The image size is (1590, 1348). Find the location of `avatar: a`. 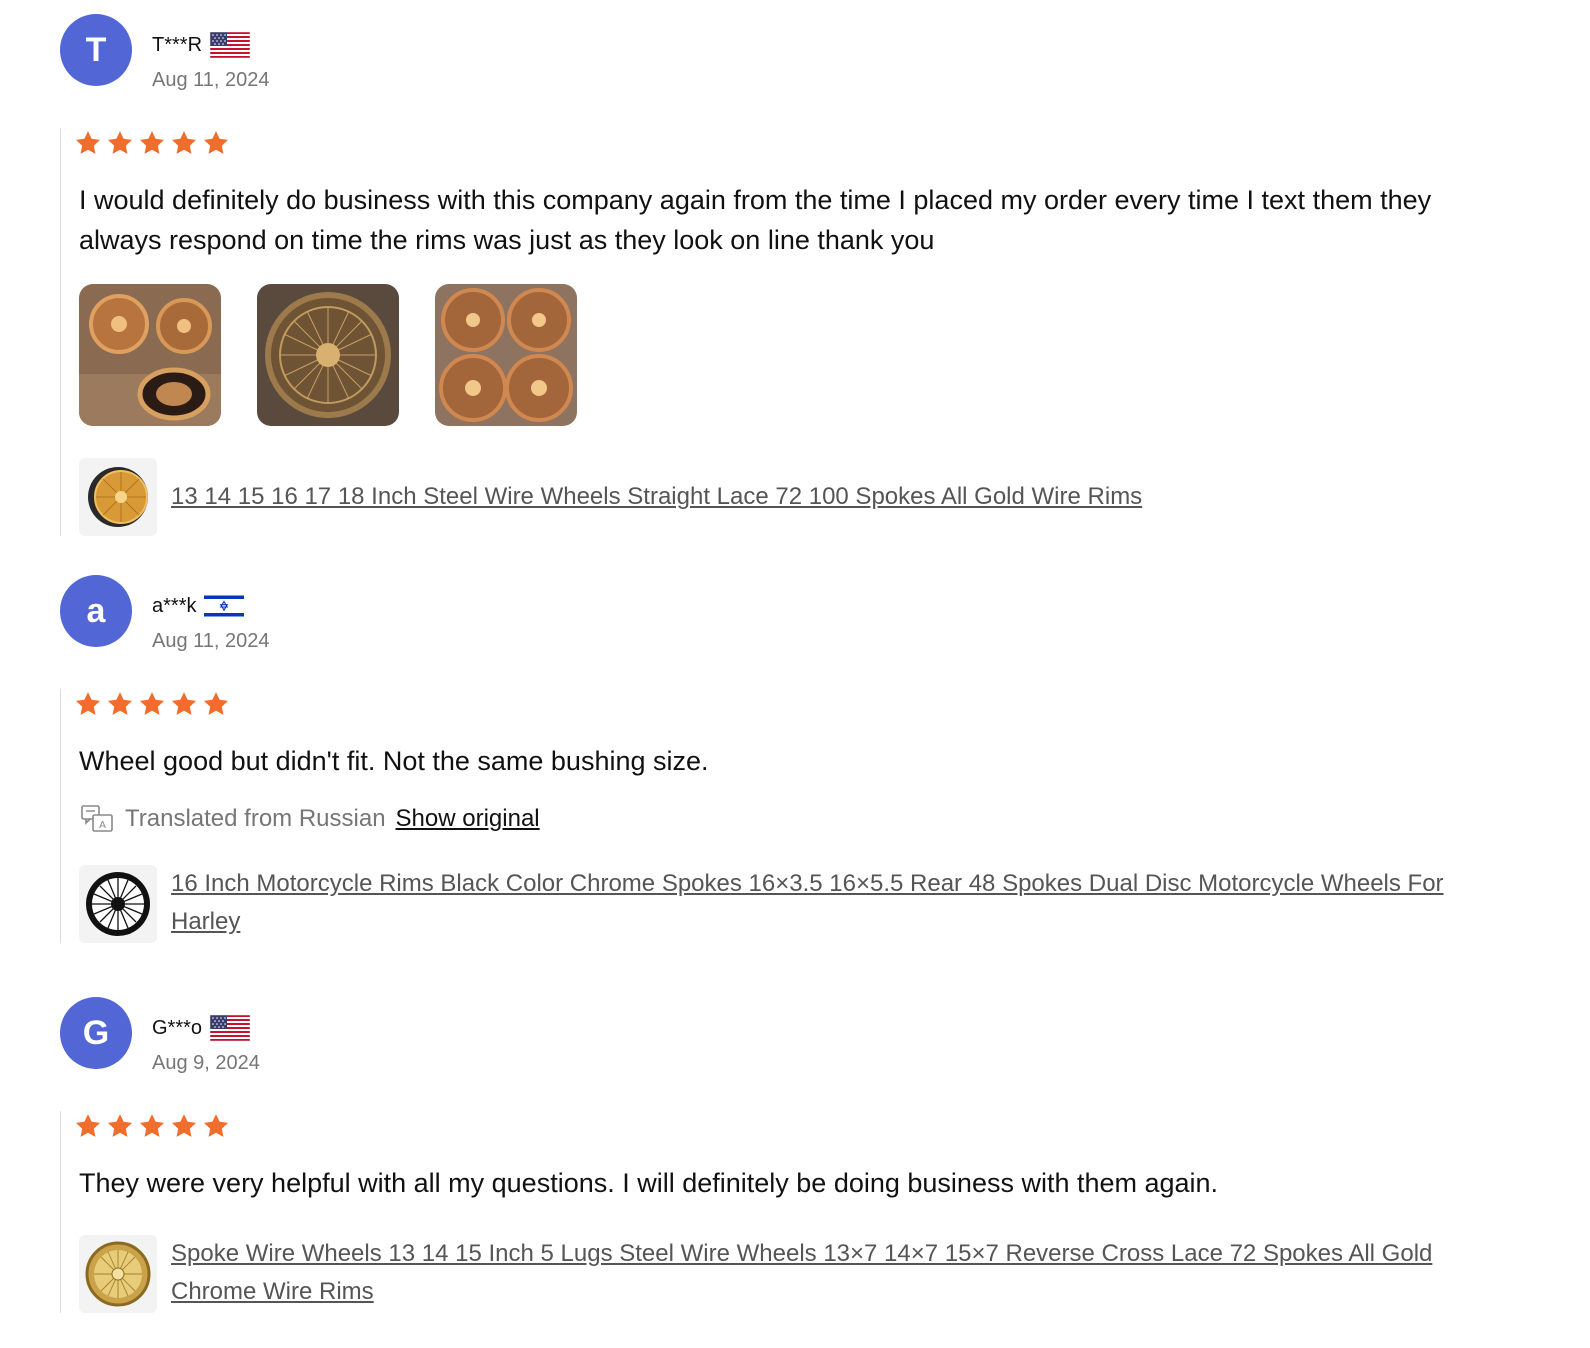

avatar: a is located at coordinates (96, 611).